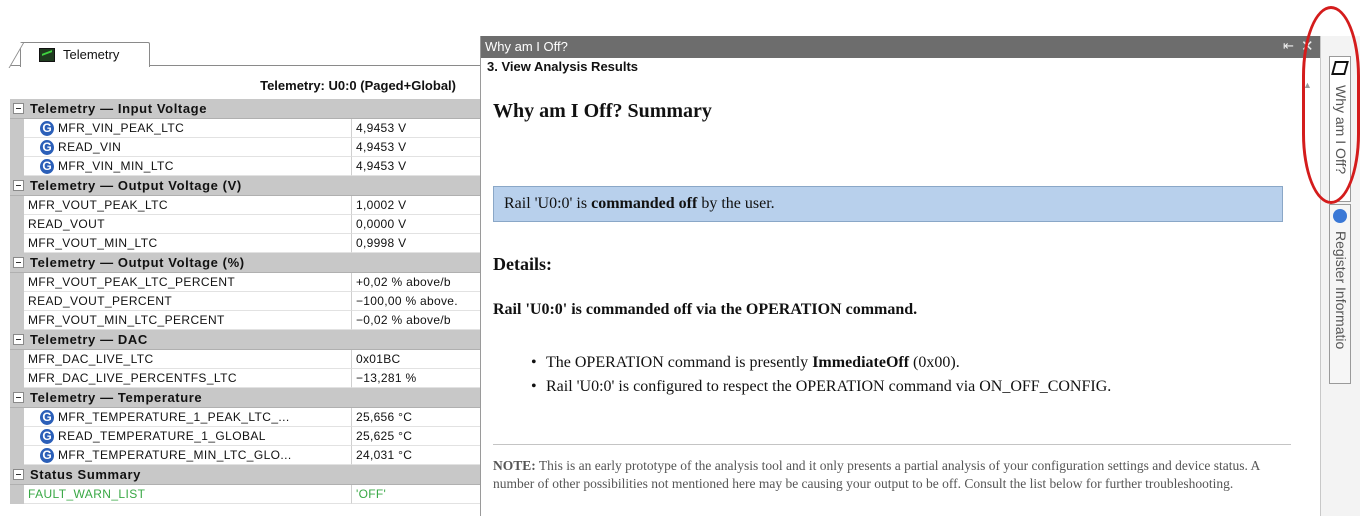 This screenshot has width=1360, height=516. I want to click on tab-telemetry: Telemetry, so click(85, 54).